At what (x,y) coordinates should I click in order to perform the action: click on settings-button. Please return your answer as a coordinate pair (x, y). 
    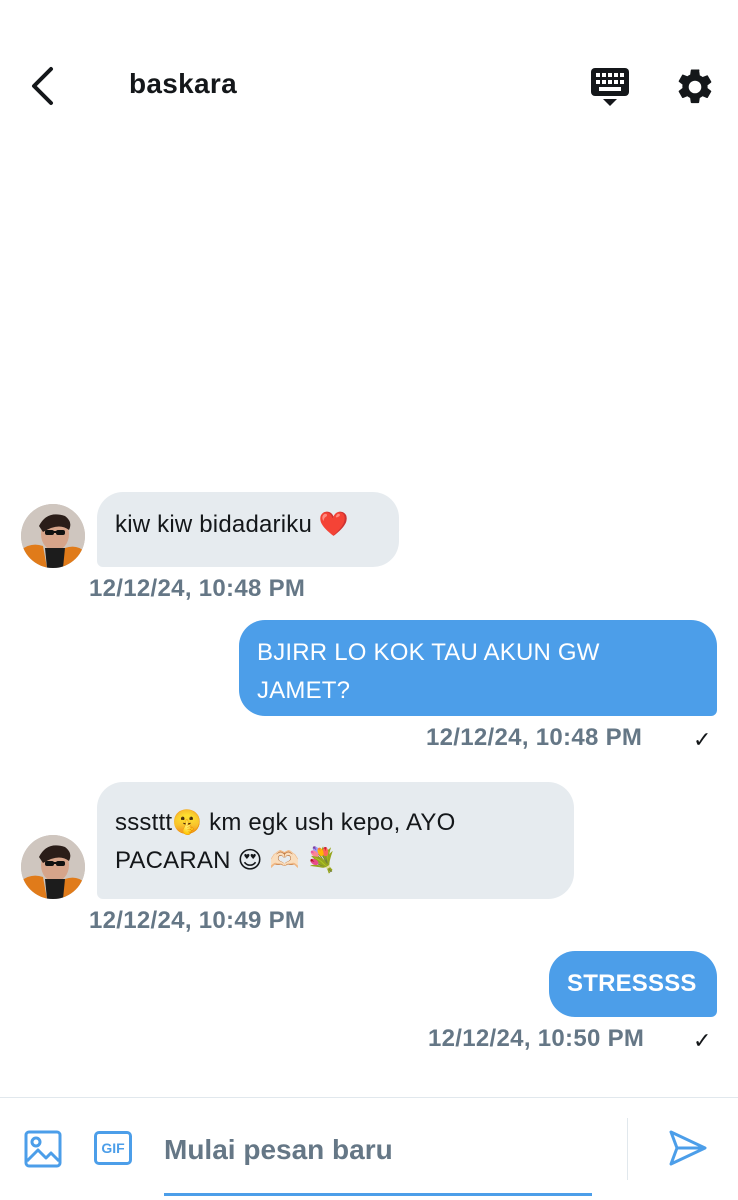
    Looking at the image, I should click on (695, 87).